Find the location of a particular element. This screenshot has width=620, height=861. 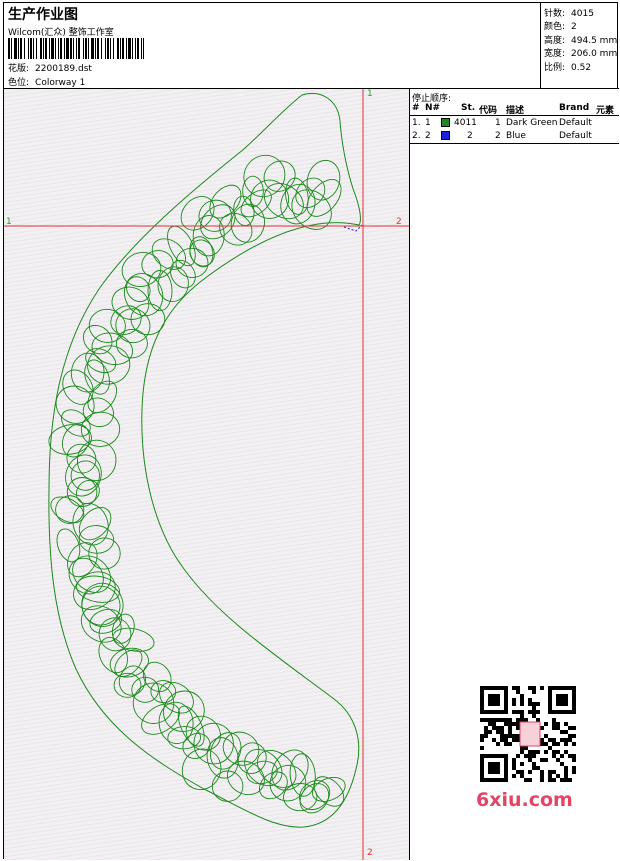

qr-image is located at coordinates (528, 734).